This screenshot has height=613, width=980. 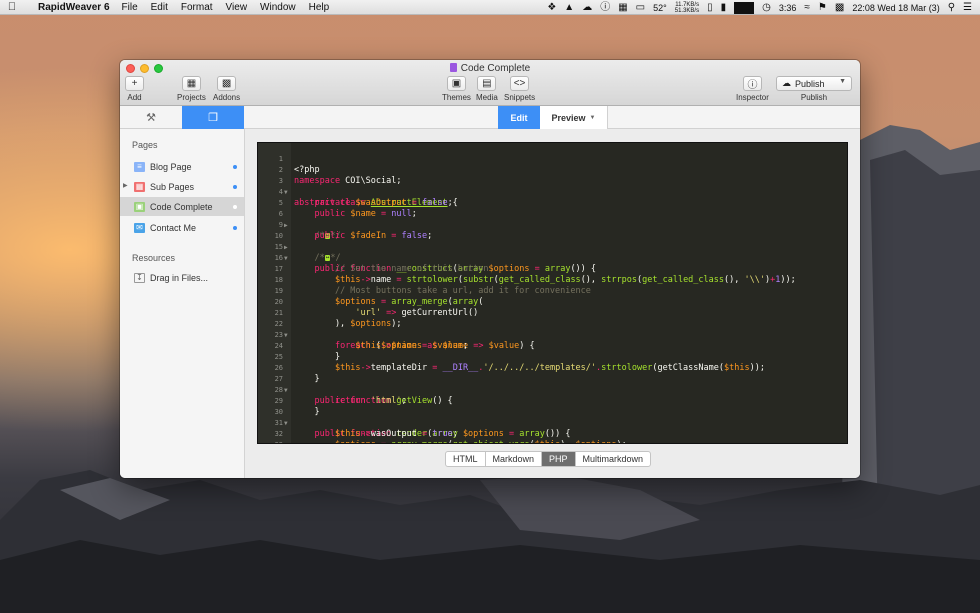 What do you see at coordinates (226, 89) in the screenshot?
I see `addons-button: ▩ Addons` at bounding box center [226, 89].